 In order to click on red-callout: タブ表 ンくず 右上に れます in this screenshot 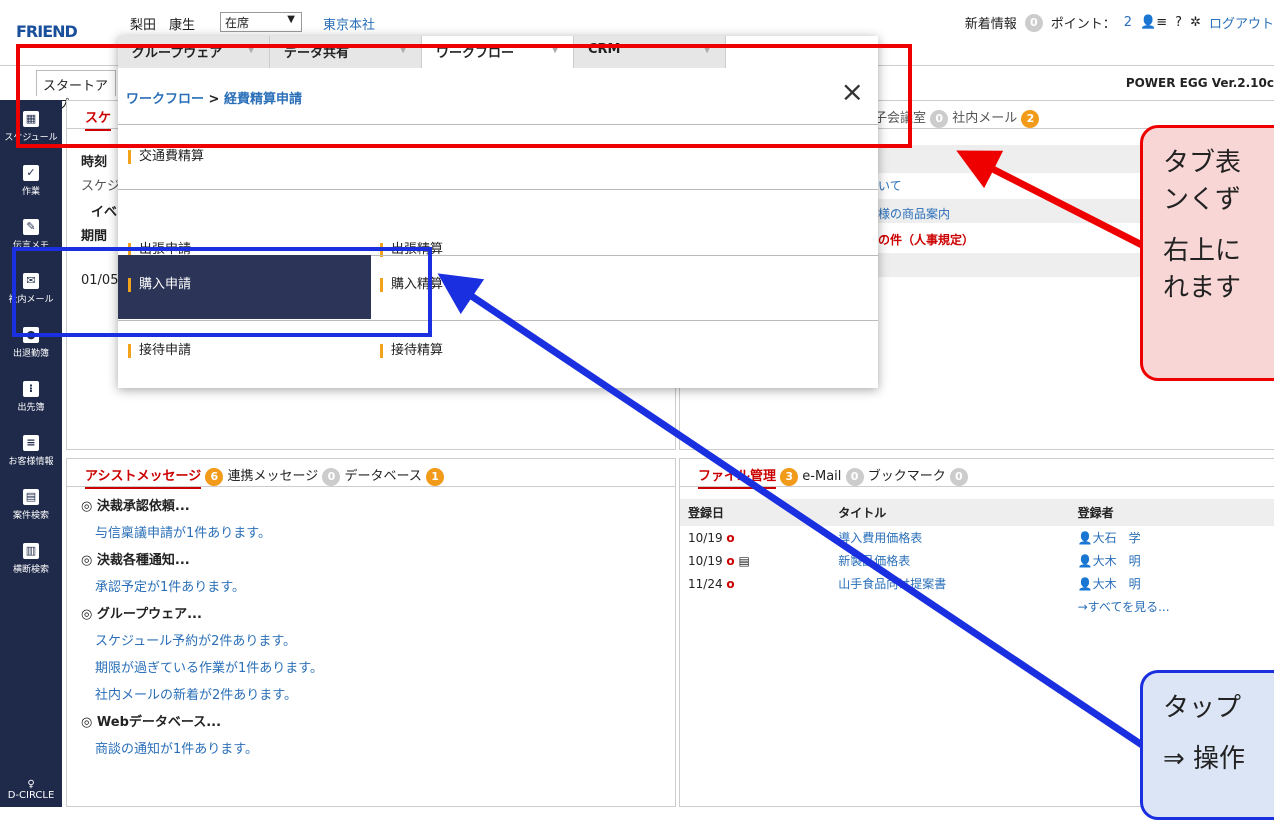, I will do `click(1207, 253)`.